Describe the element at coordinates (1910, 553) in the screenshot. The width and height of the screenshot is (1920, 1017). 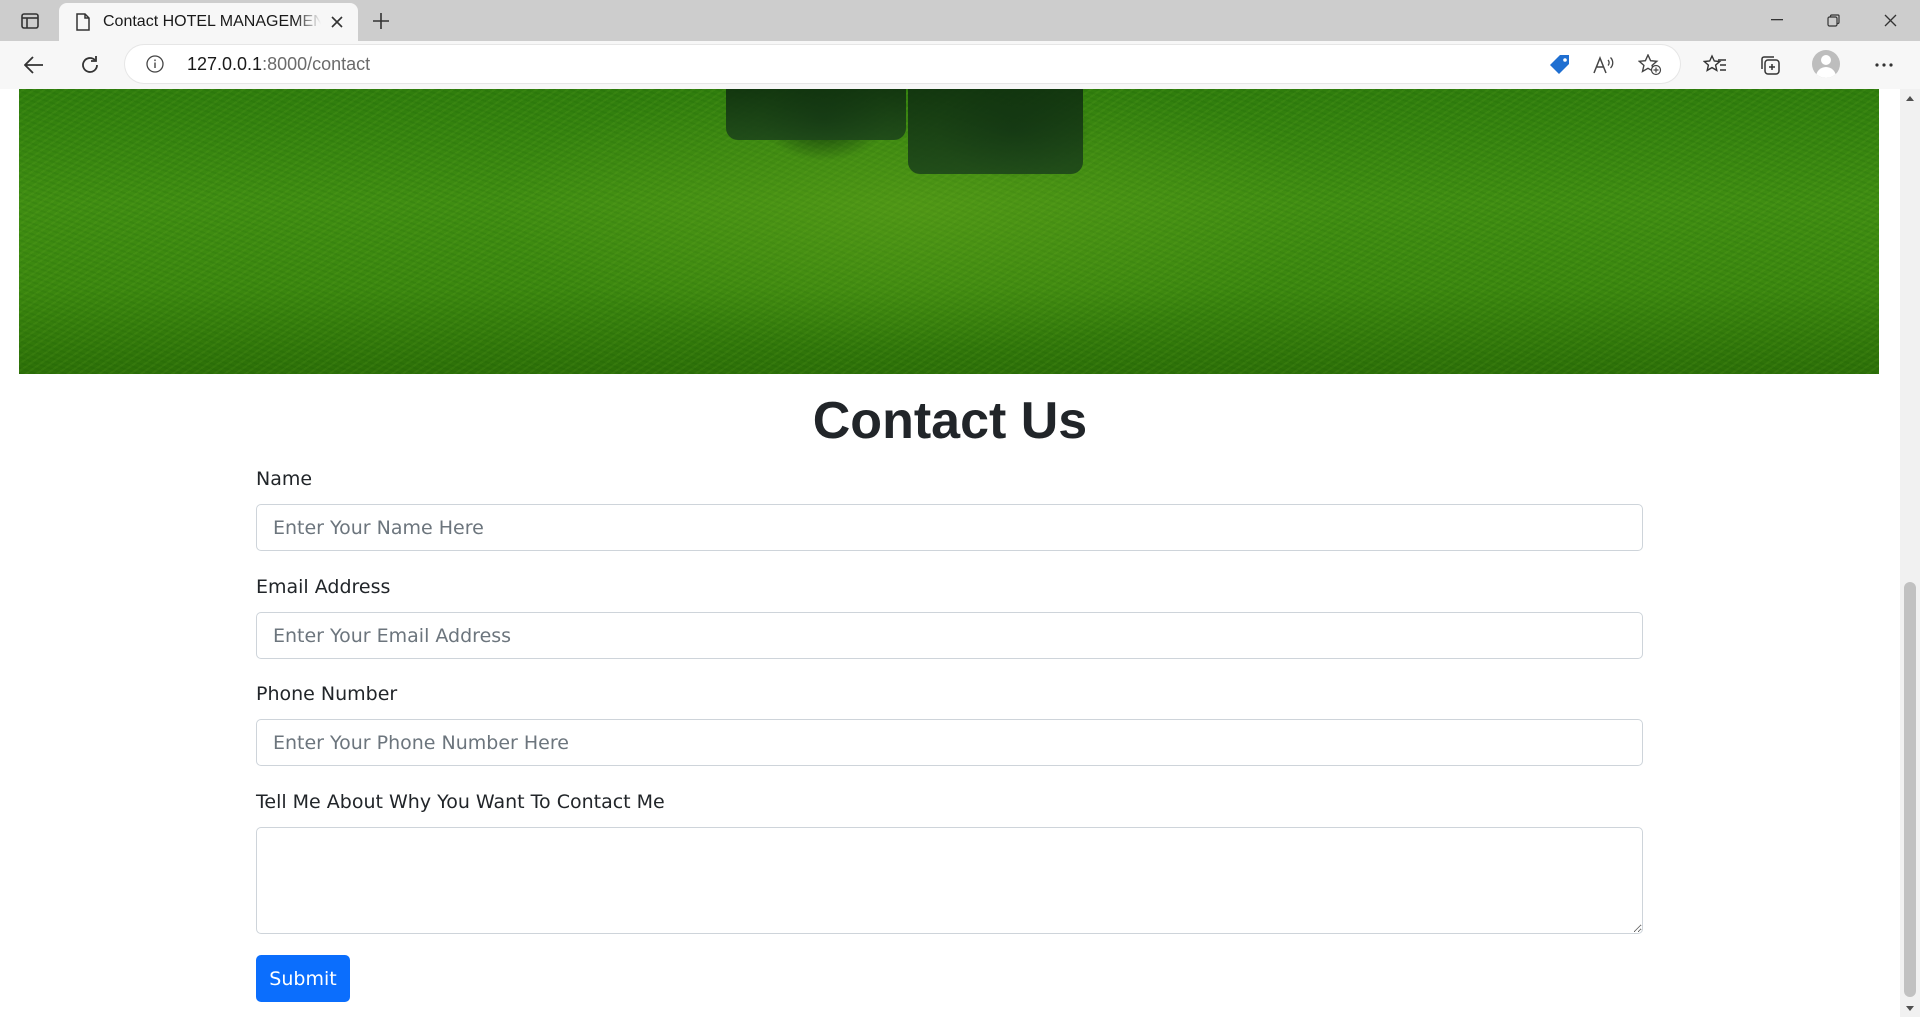
I see `page-scrollbar` at that location.